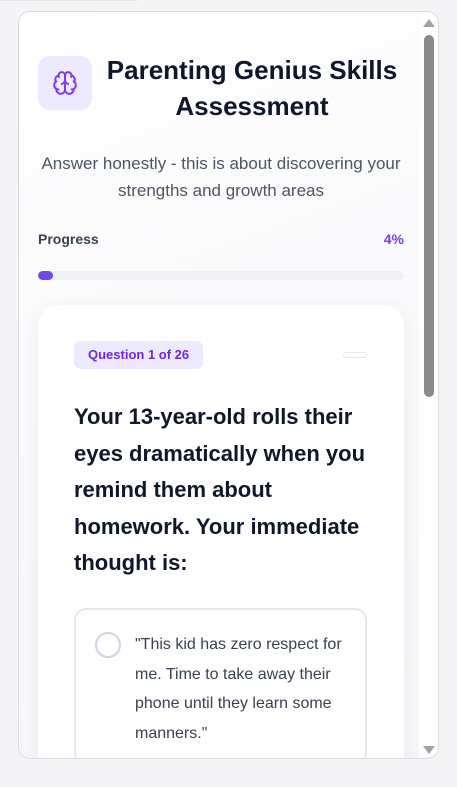 The image size is (457, 787). What do you see at coordinates (429, 750) in the screenshot?
I see `scroll-down-arrow-icon` at bounding box center [429, 750].